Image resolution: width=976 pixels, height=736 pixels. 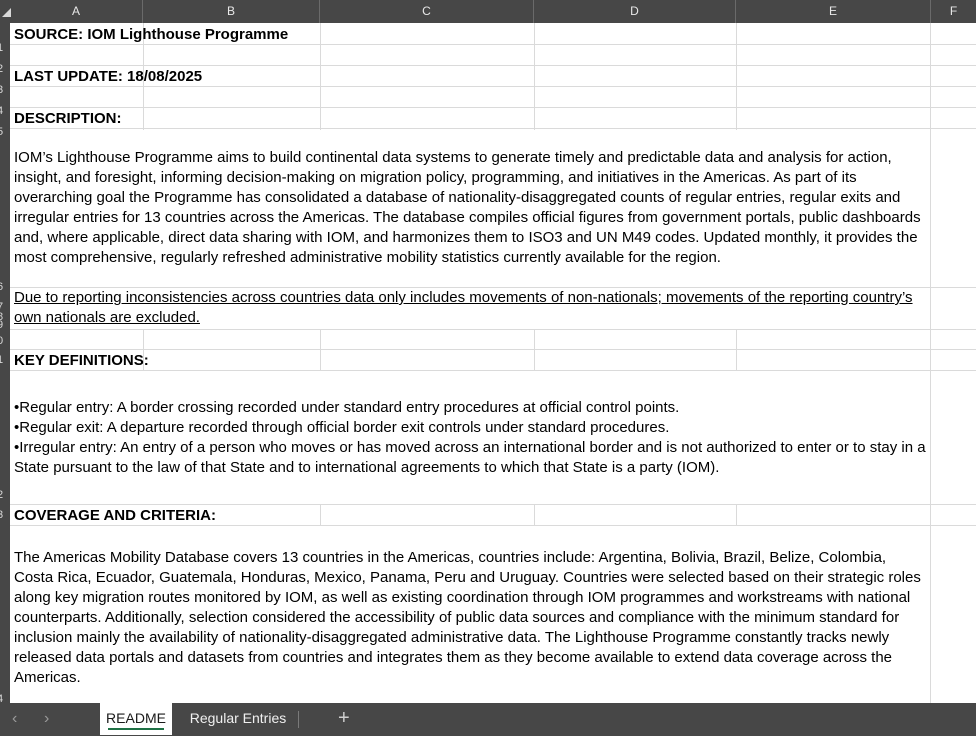 What do you see at coordinates (5, 495) in the screenshot?
I see `row-header-12: 2` at bounding box center [5, 495].